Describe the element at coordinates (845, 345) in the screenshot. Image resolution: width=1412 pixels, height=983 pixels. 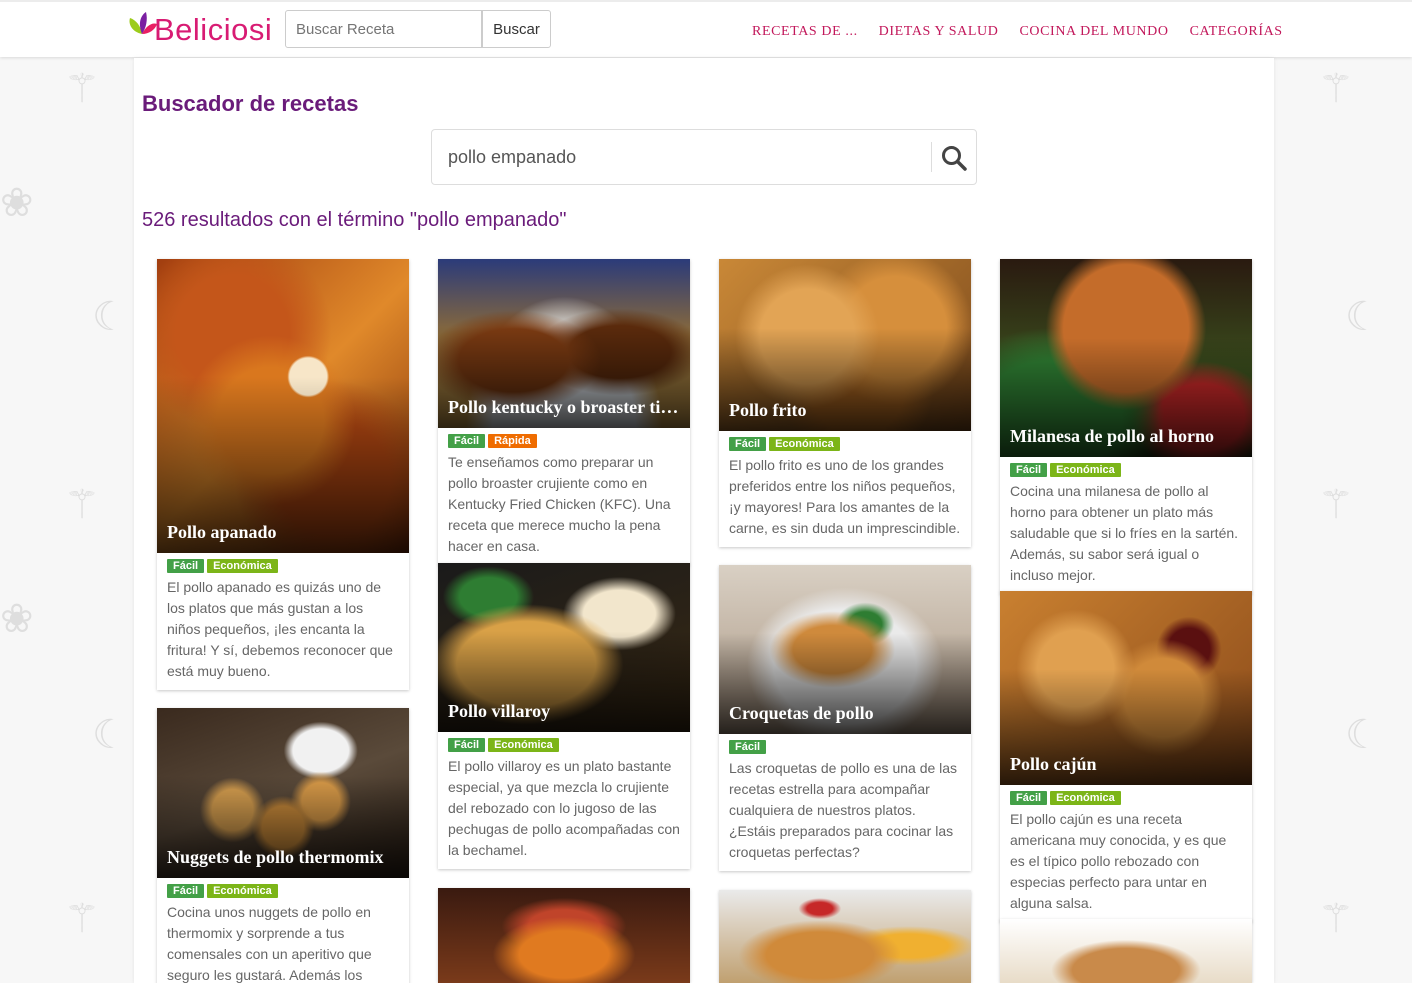
I see `recipe-image: Pollo frito` at that location.